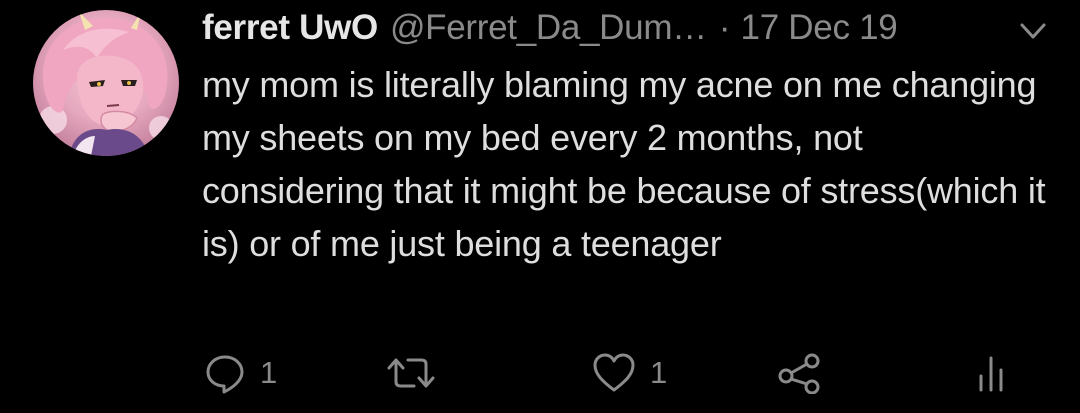  Describe the element at coordinates (614, 372) in the screenshot. I see `heart-icon` at that location.